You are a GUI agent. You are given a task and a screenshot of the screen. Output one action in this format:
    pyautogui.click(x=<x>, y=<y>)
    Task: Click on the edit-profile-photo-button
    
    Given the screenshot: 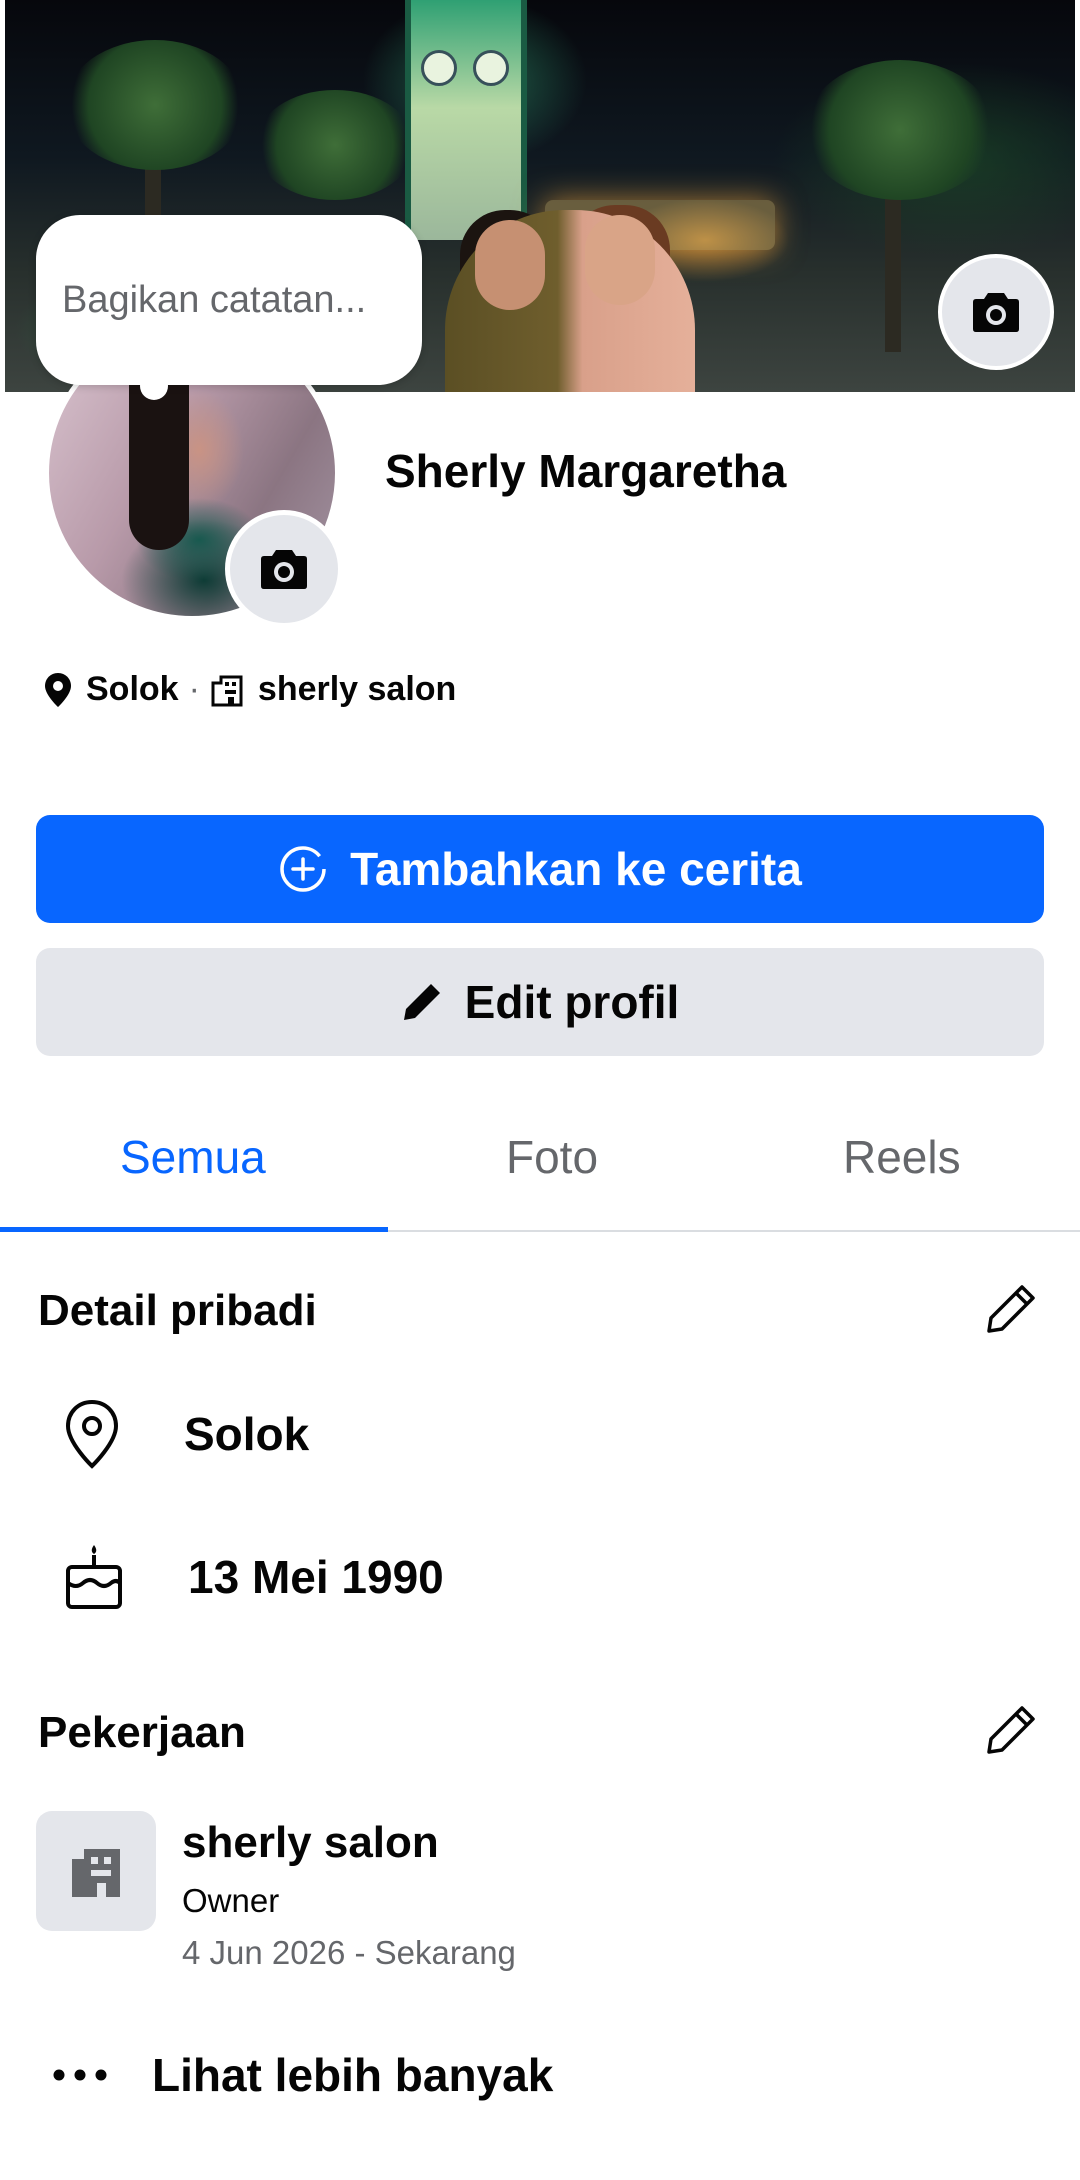 What is the action you would take?
    pyautogui.click(x=284, y=569)
    